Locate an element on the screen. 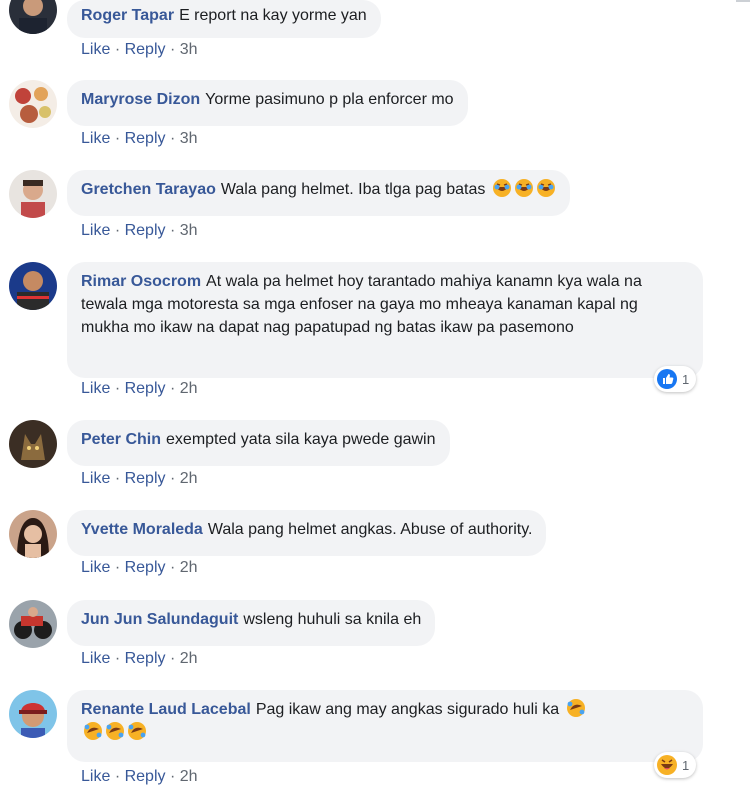 This screenshot has height=804, width=750. comment-text: exempted yata sila kaya pwede gawin is located at coordinates (301, 439).